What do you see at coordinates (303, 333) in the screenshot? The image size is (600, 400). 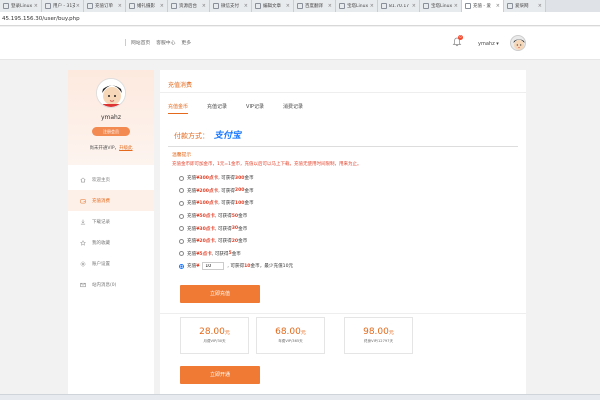 I see `plan-price-unit: 元` at bounding box center [303, 333].